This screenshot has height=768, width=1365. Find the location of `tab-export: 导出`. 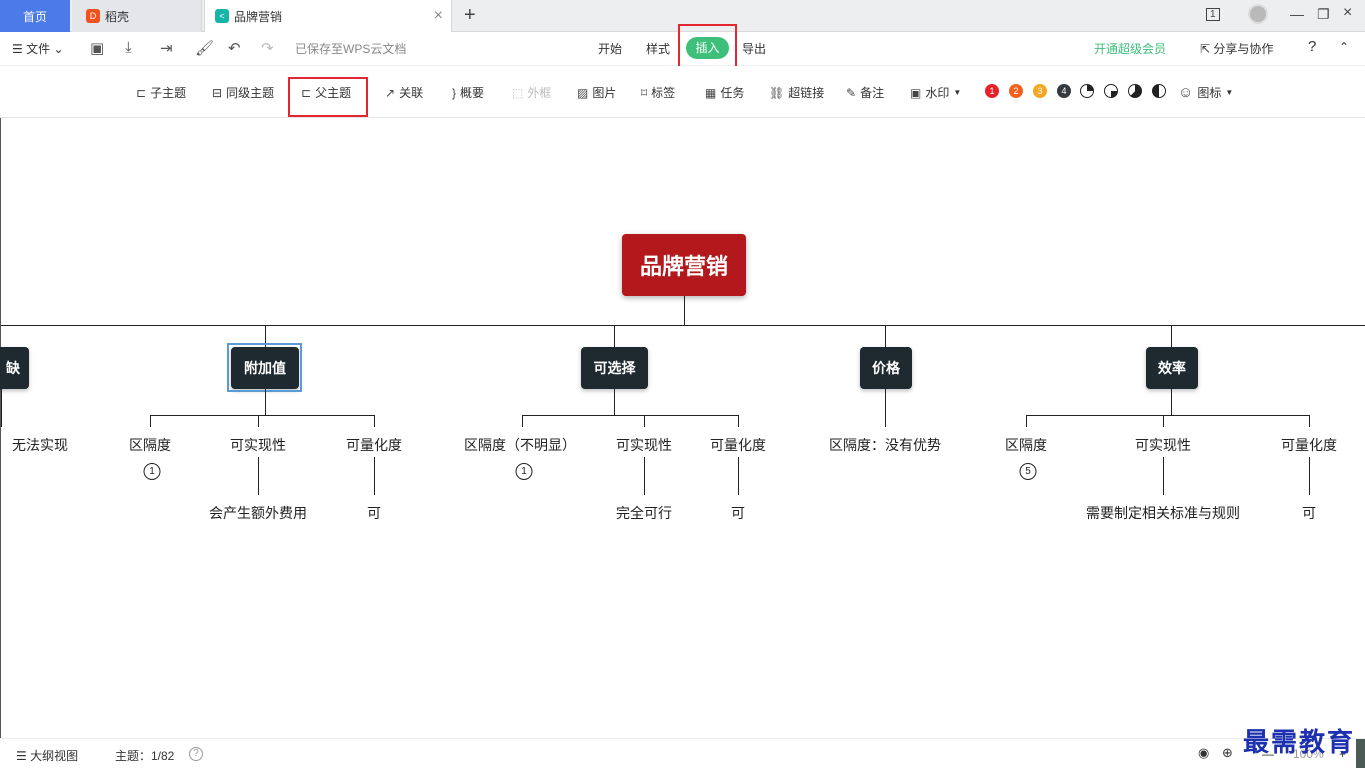

tab-export: 导出 is located at coordinates (754, 48).